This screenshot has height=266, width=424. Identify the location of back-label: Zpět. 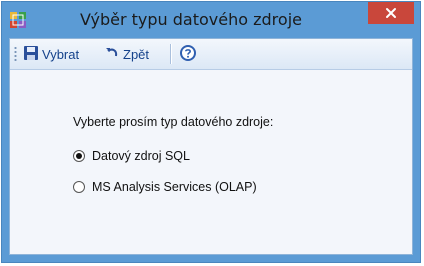
(136, 54).